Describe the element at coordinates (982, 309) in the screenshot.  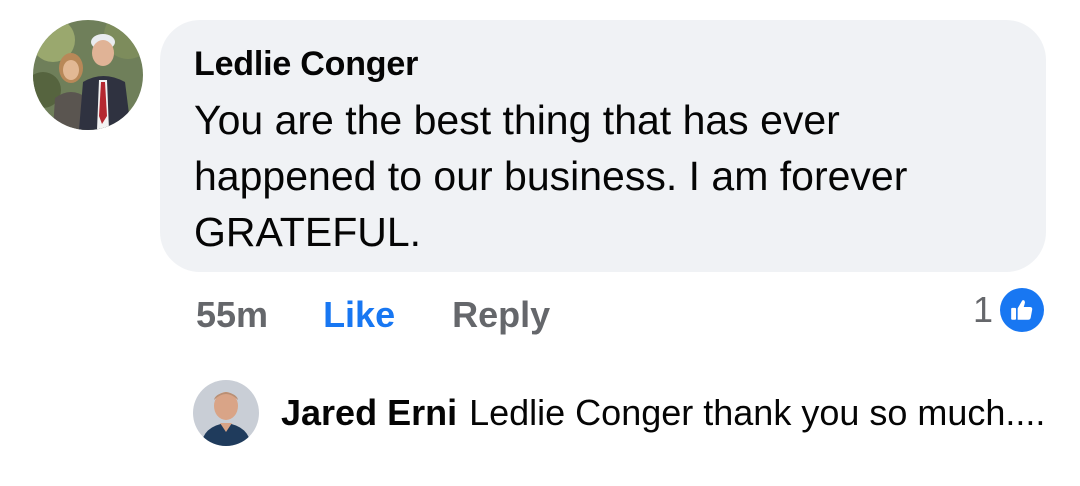
I see `reaction-count: 1` at that location.